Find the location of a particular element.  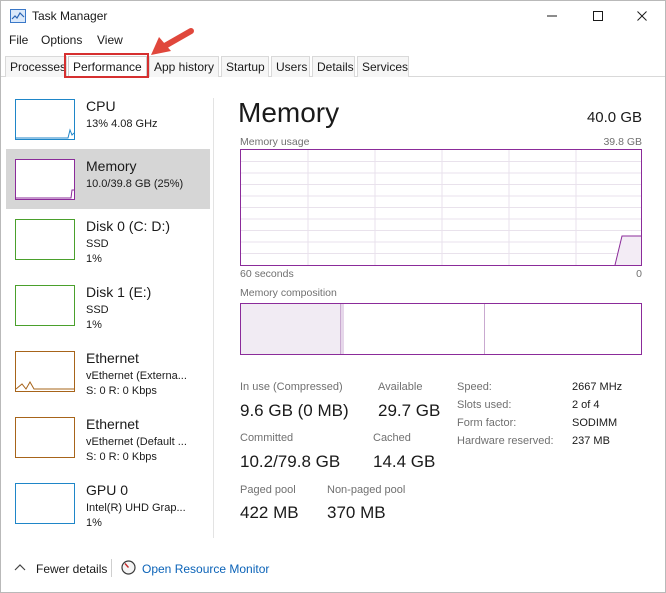

footer-bar: Fewer details Open Resource Monitor is located at coordinates (333, 568).